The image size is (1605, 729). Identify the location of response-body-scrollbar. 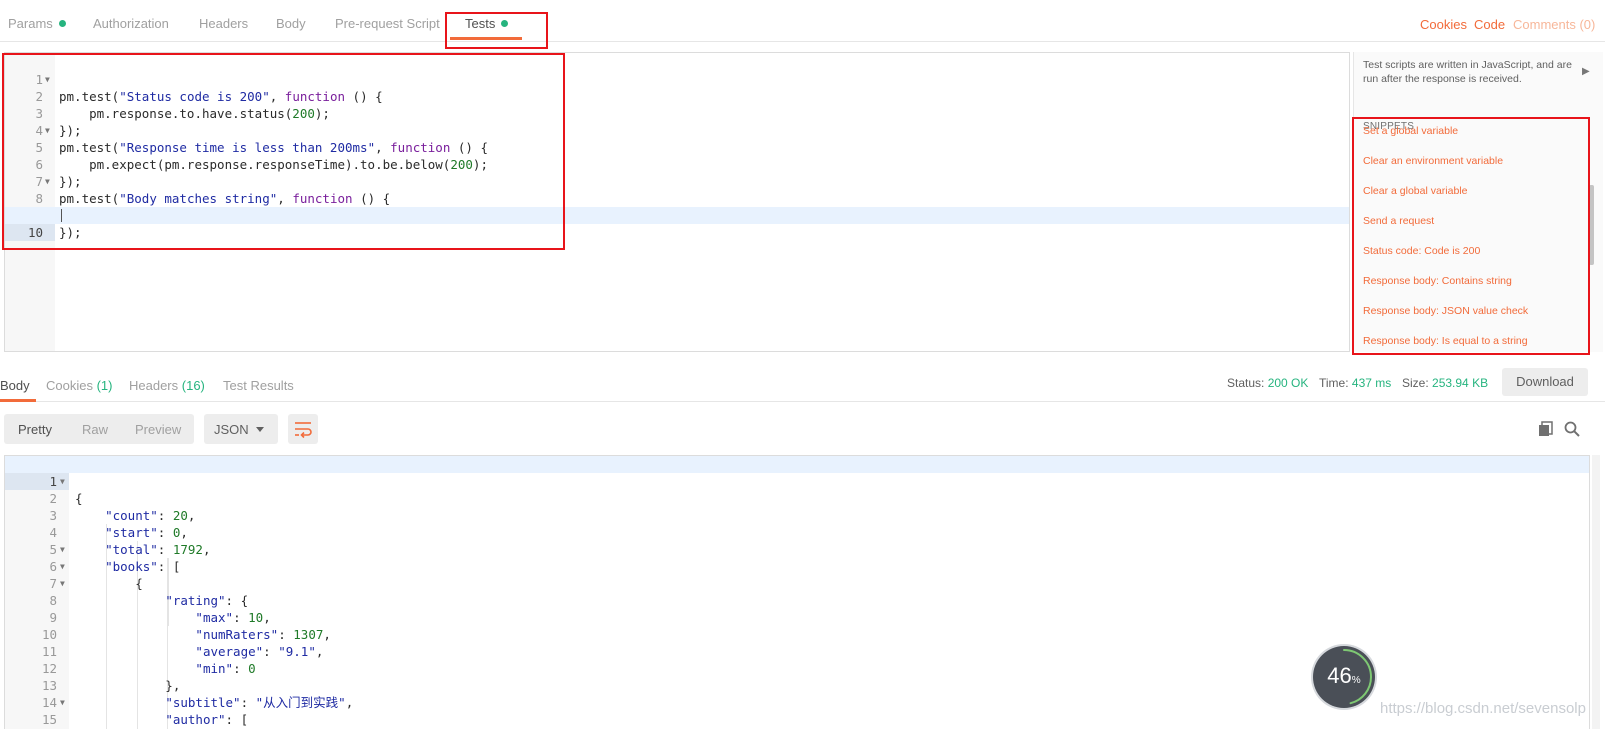
(1596, 592).